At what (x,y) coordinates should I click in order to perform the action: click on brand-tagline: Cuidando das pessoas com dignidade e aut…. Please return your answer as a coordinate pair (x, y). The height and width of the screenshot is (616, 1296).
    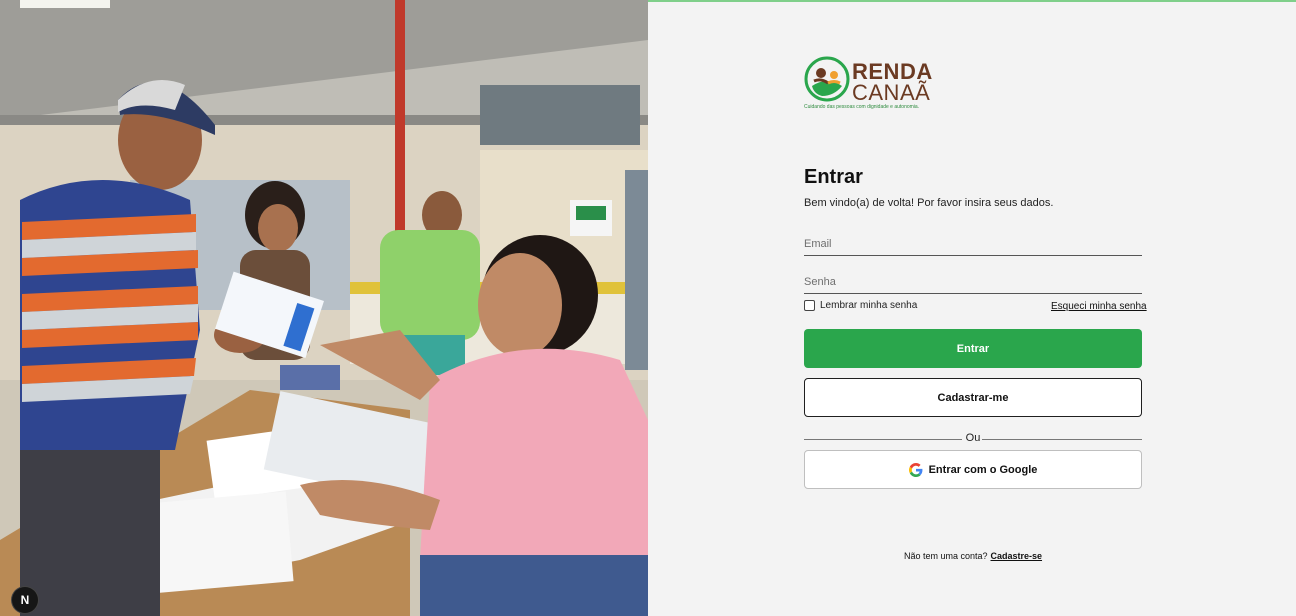
    Looking at the image, I should click on (862, 107).